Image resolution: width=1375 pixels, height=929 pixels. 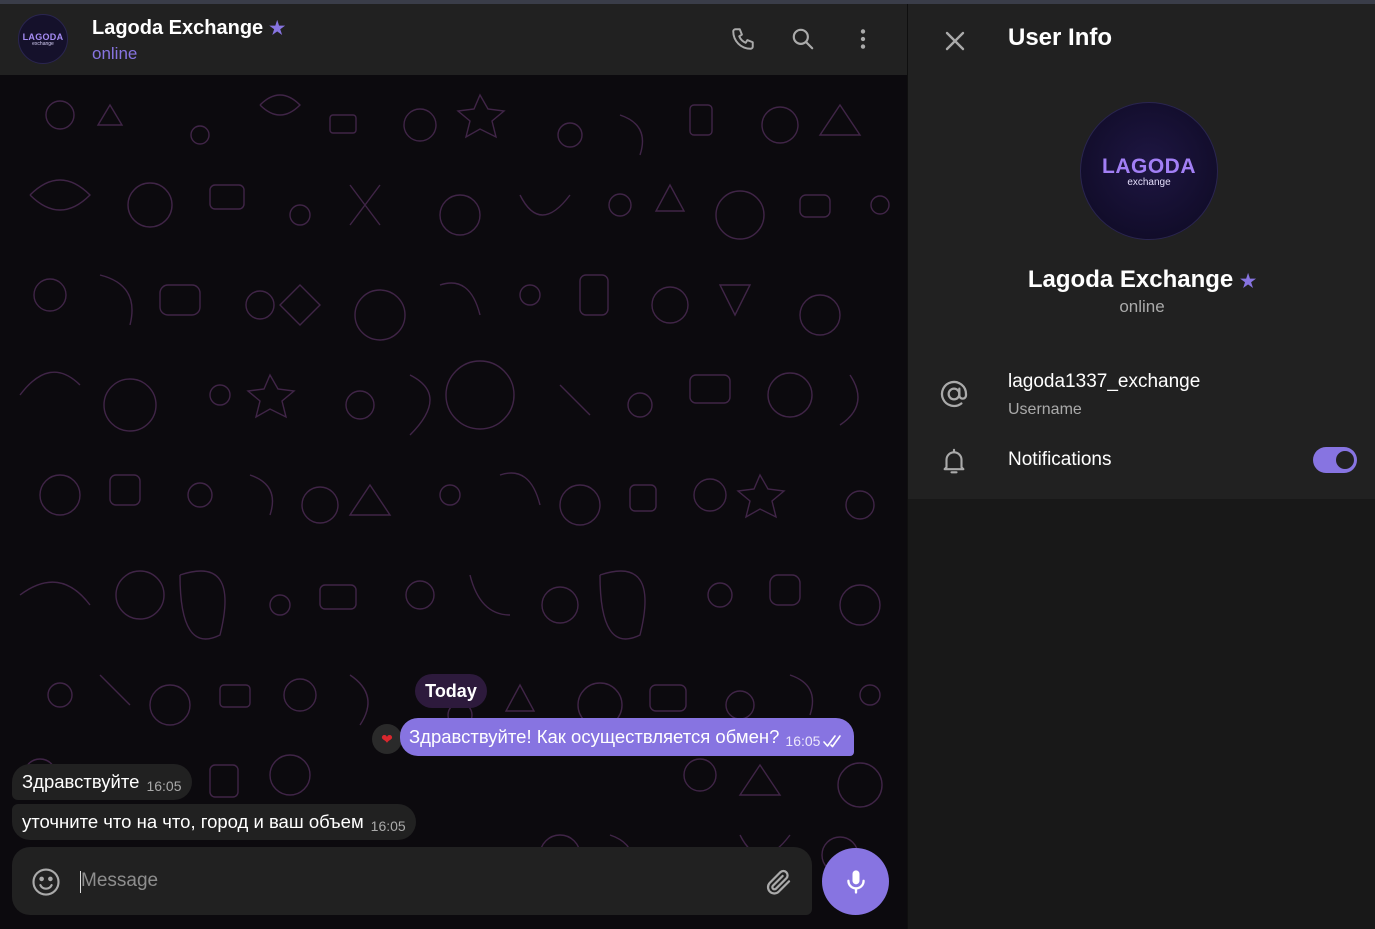 What do you see at coordinates (43, 39) in the screenshot?
I see `chat-avatar: LAGODA exchange` at bounding box center [43, 39].